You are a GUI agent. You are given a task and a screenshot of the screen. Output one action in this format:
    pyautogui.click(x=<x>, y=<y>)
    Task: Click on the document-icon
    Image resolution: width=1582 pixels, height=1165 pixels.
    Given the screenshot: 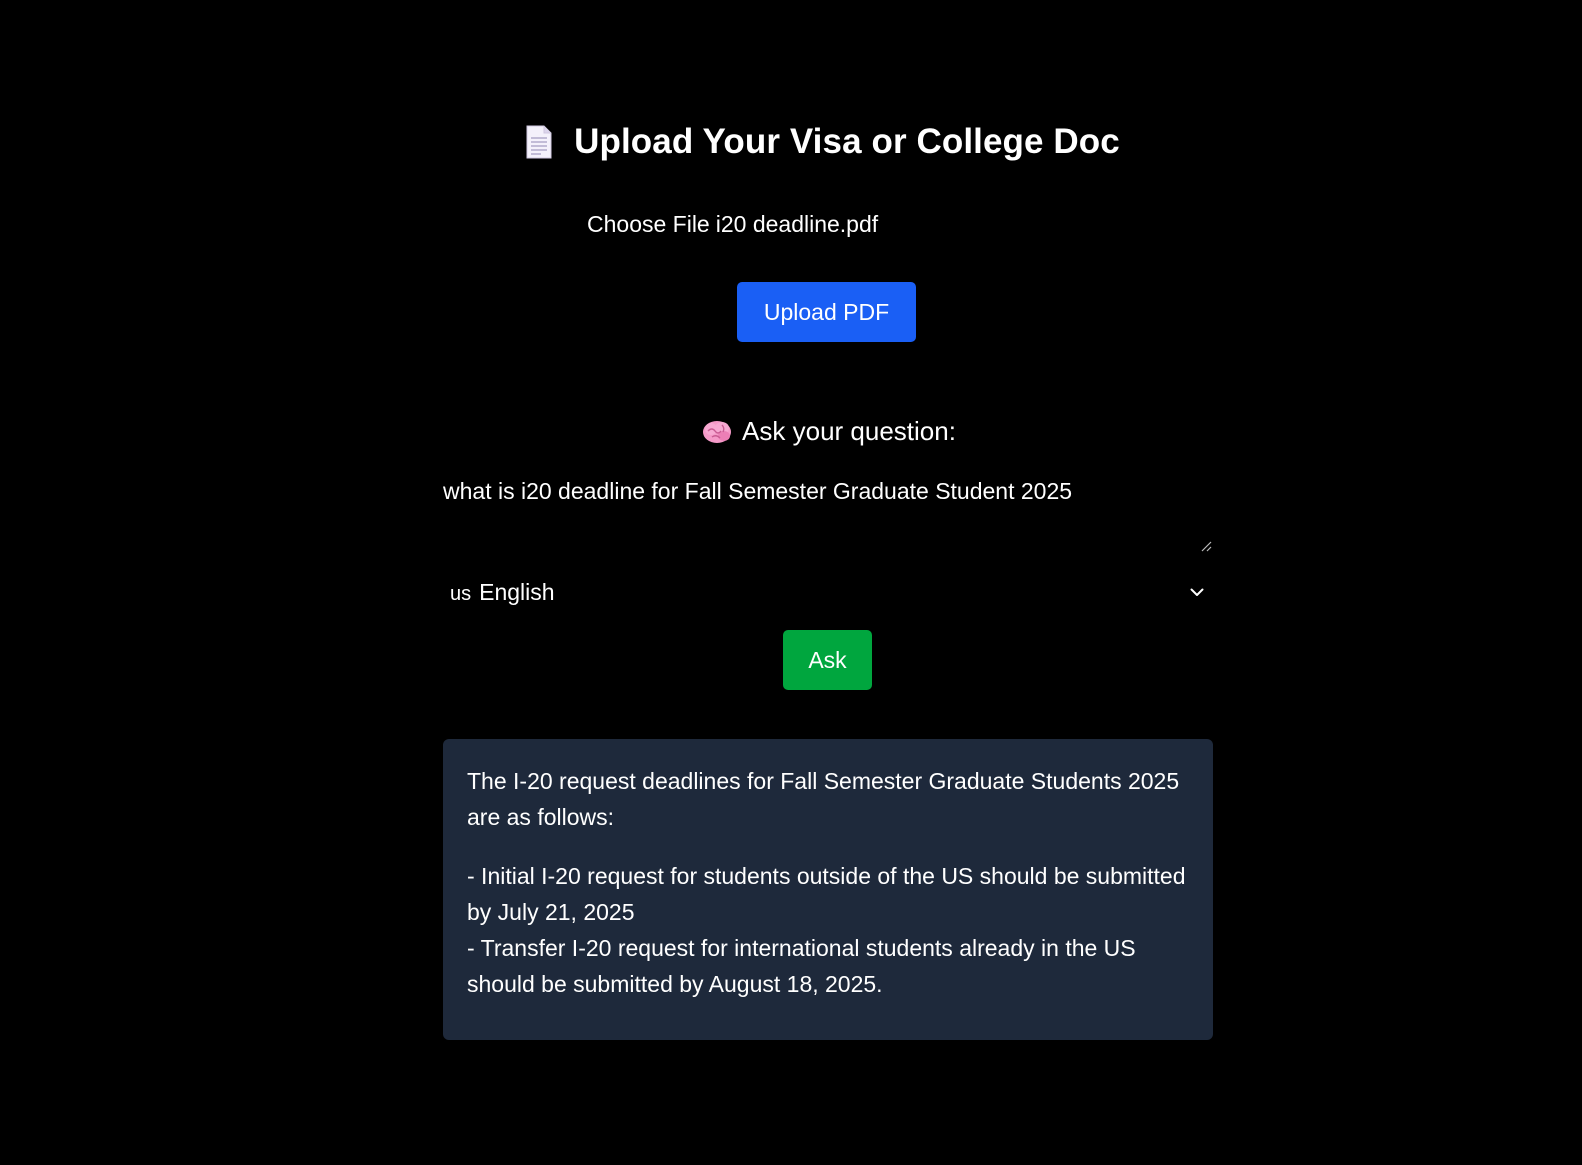 What is the action you would take?
    pyautogui.click(x=539, y=142)
    